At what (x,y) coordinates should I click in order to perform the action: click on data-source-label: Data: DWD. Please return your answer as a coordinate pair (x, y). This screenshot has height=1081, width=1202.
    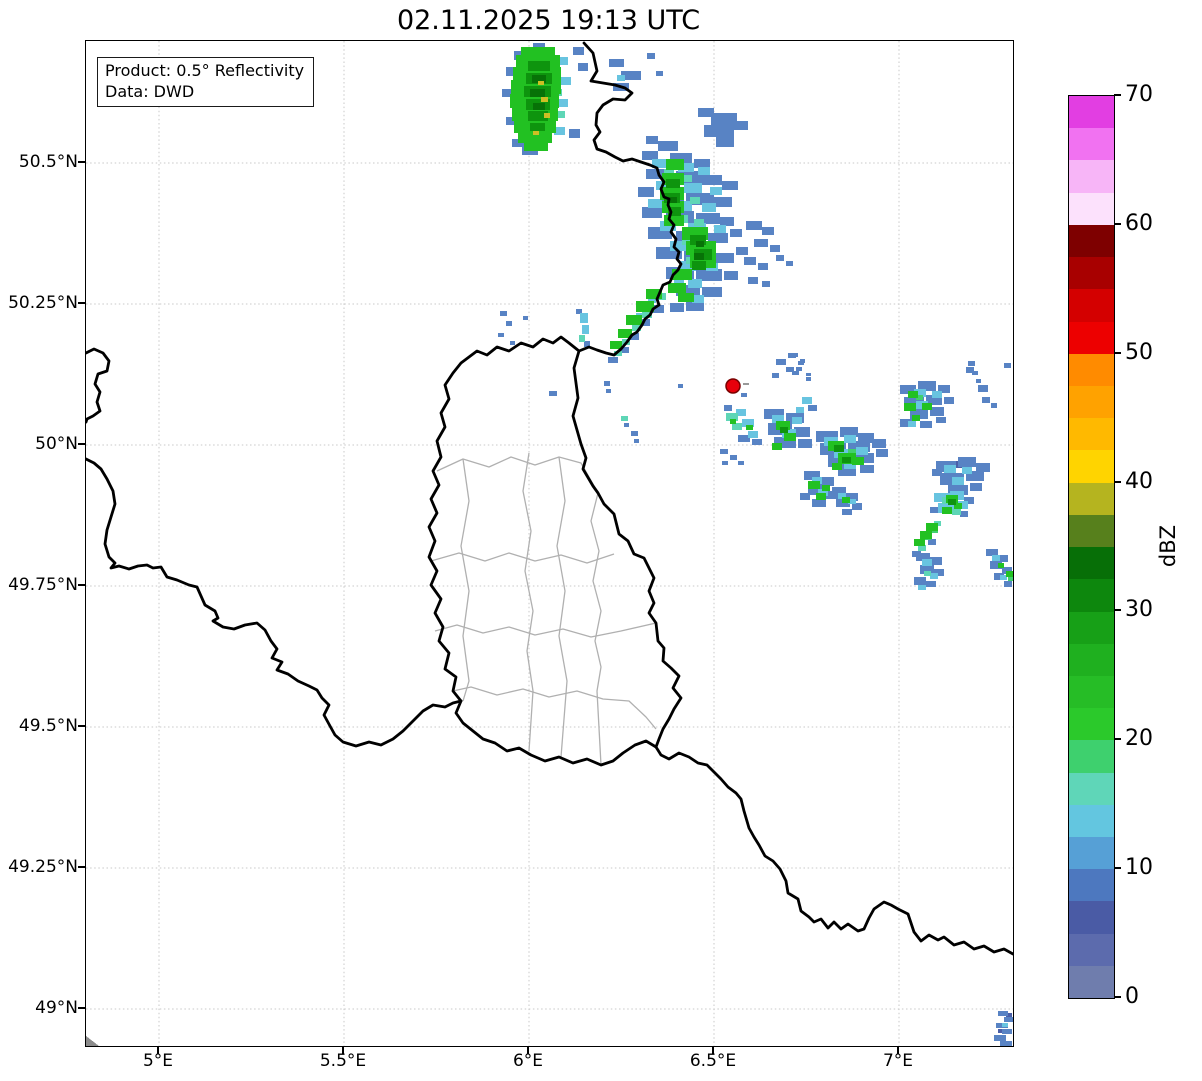
    Looking at the image, I should click on (150, 91).